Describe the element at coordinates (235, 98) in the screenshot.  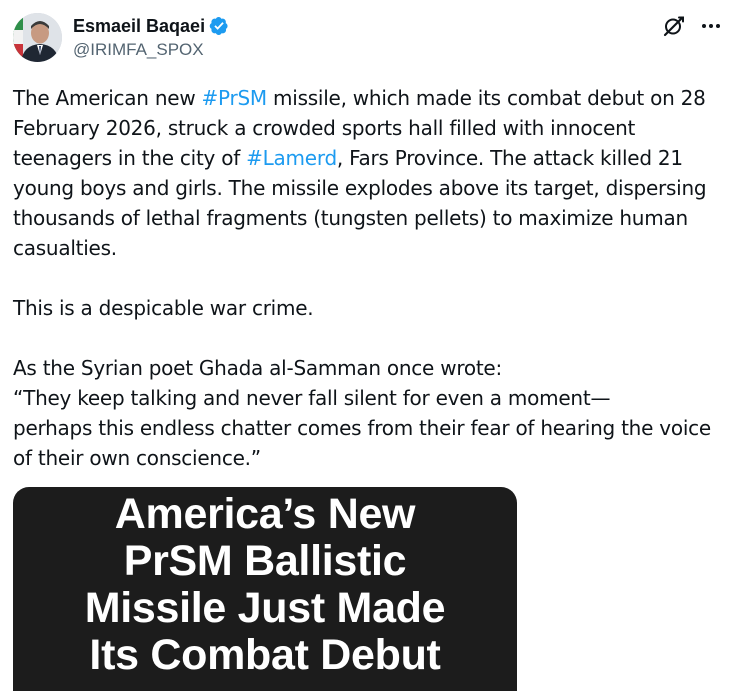
I see `hashtag-link: #PrSM` at that location.